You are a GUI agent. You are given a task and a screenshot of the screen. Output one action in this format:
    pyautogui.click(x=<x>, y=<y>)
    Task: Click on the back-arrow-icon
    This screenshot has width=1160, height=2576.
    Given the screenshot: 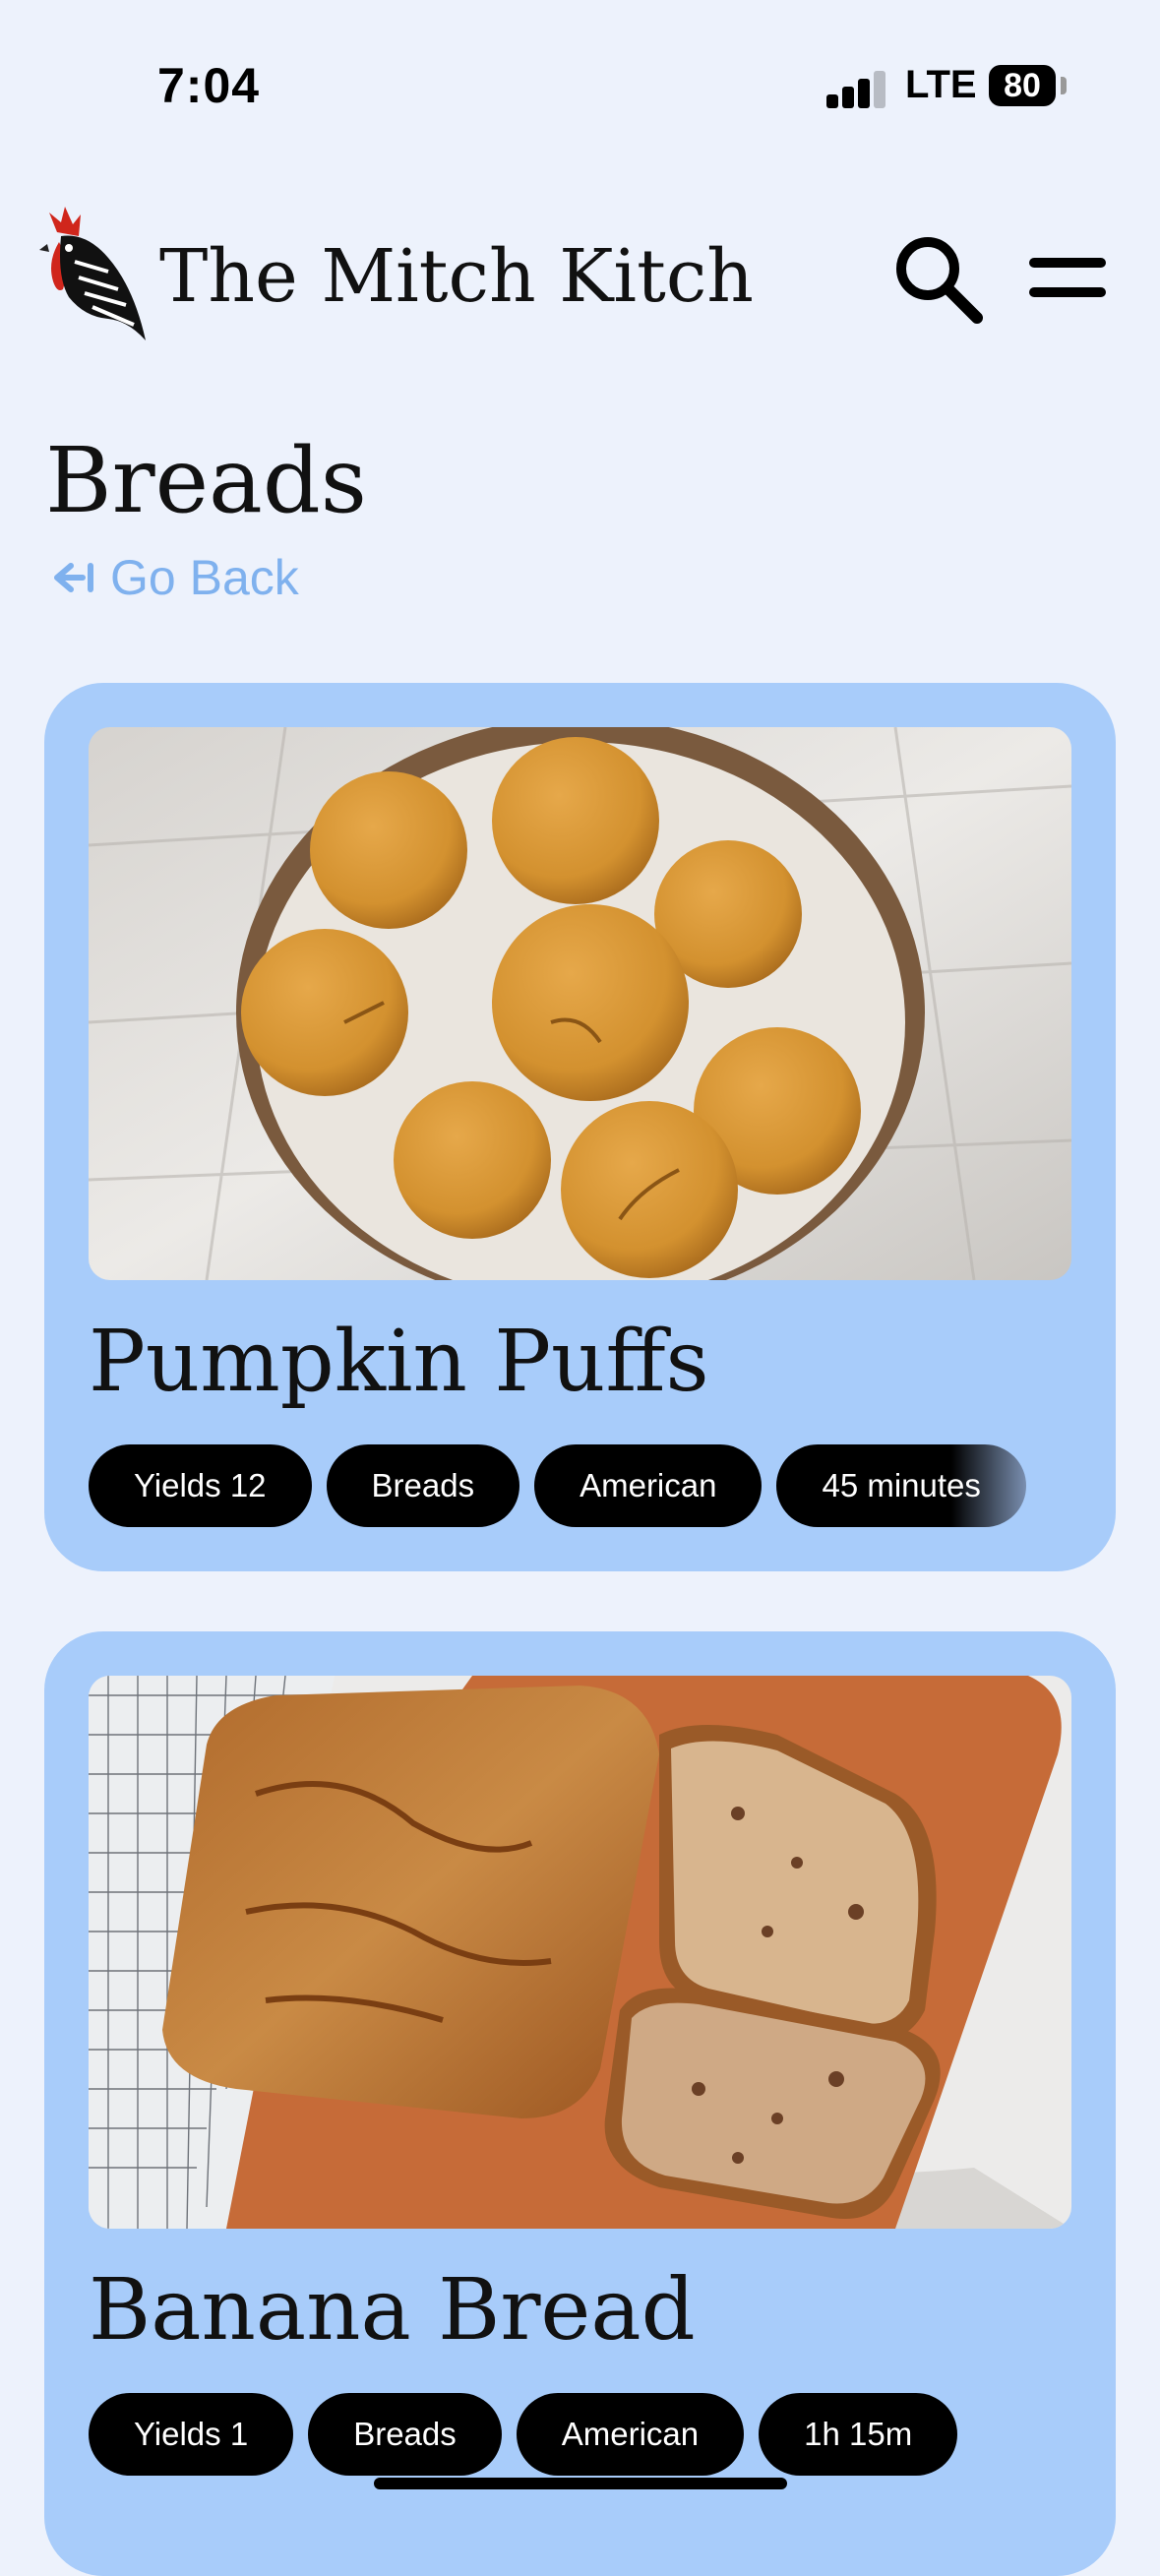 What is the action you would take?
    pyautogui.click(x=73, y=577)
    